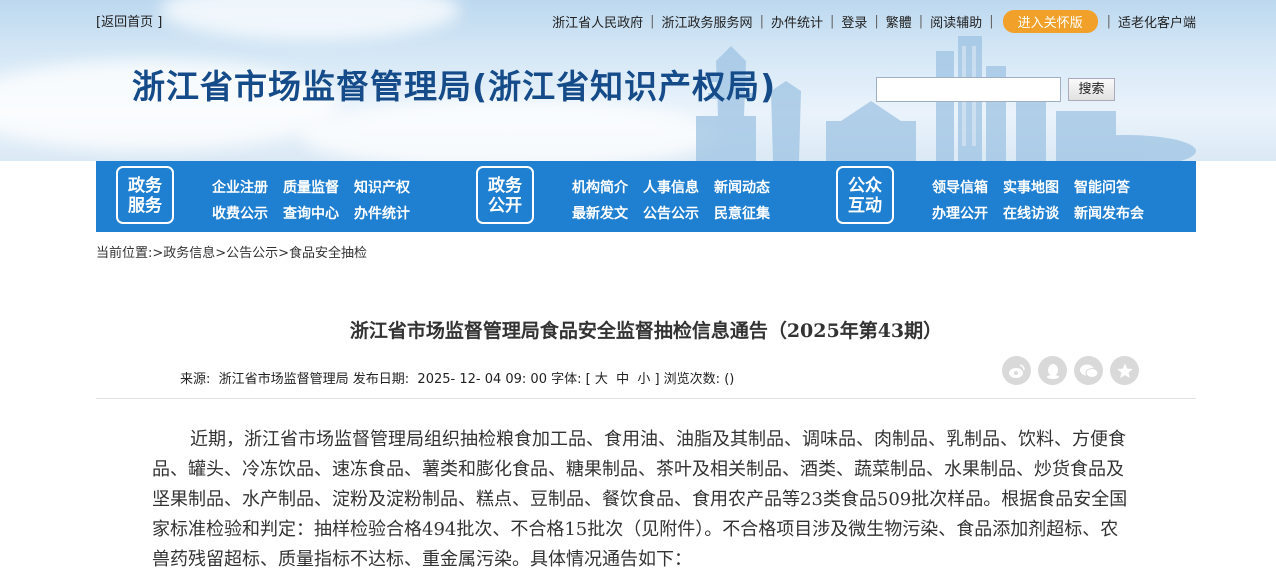 This screenshot has width=1276, height=575. Describe the element at coordinates (865, 186) in the screenshot. I see `badge-line: 公众` at that location.